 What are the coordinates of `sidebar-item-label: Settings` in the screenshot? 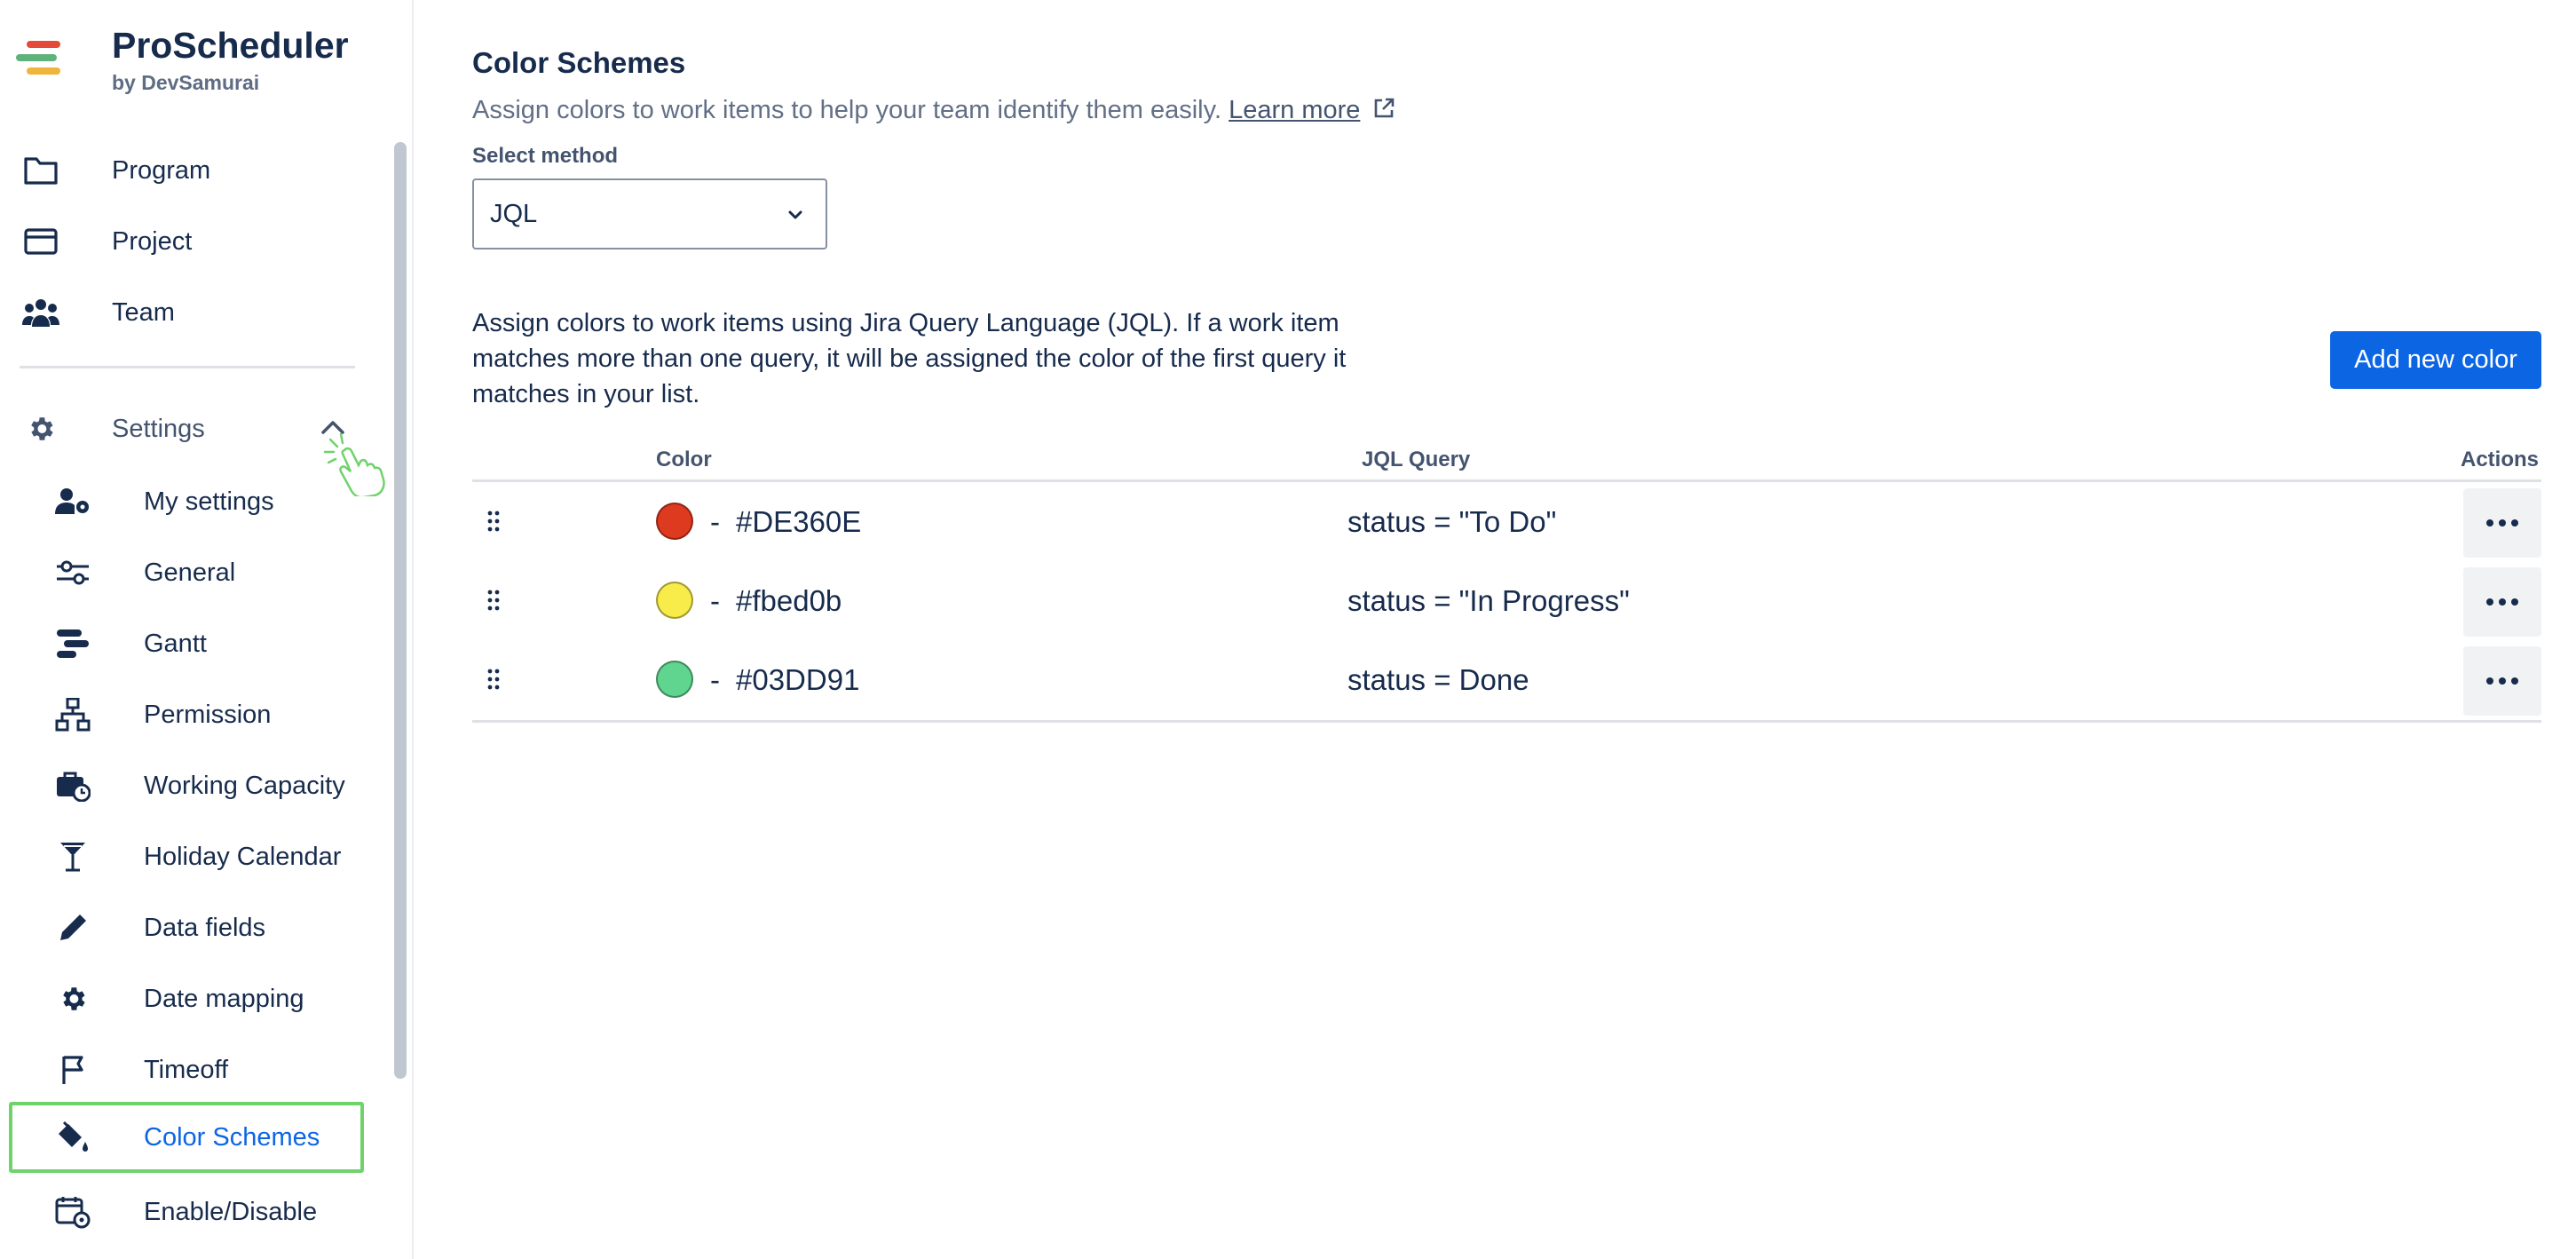 It's located at (158, 428).